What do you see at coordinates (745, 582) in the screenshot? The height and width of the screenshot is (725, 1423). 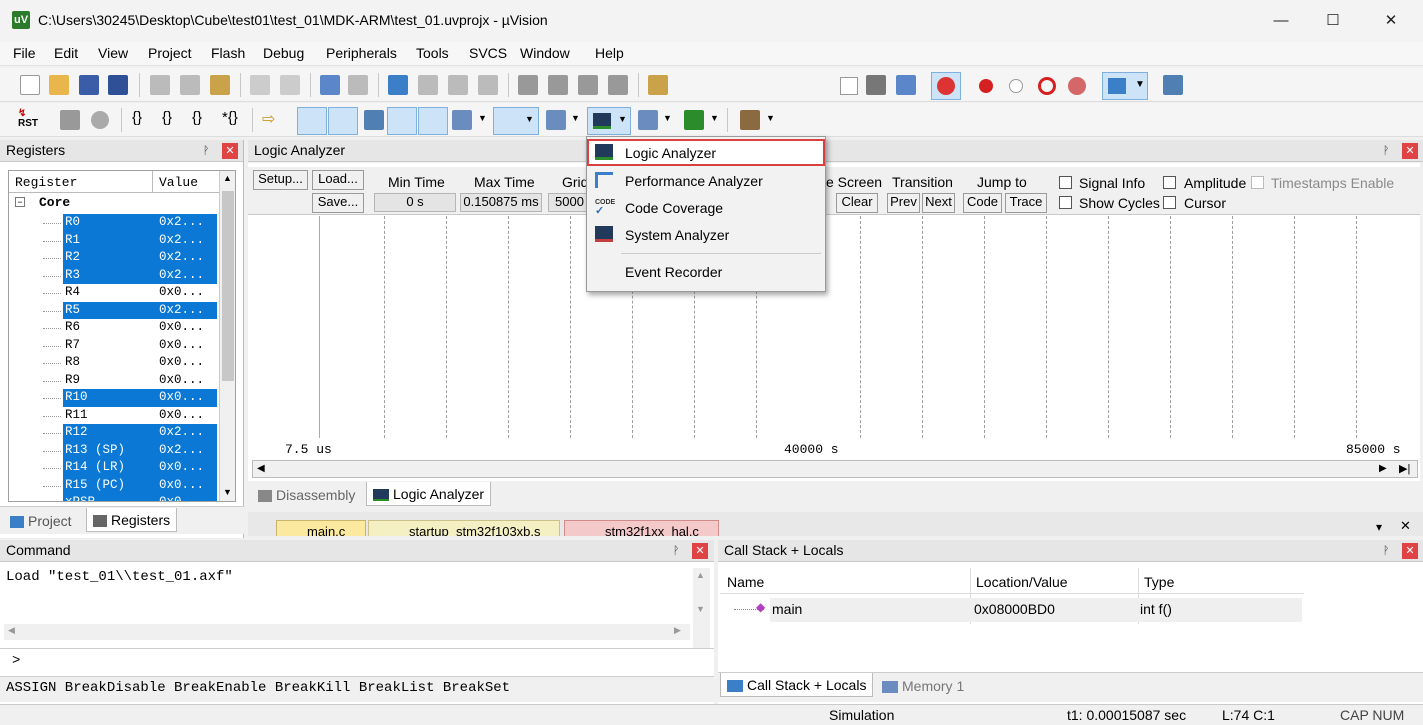 I see `column-name: Name` at bounding box center [745, 582].